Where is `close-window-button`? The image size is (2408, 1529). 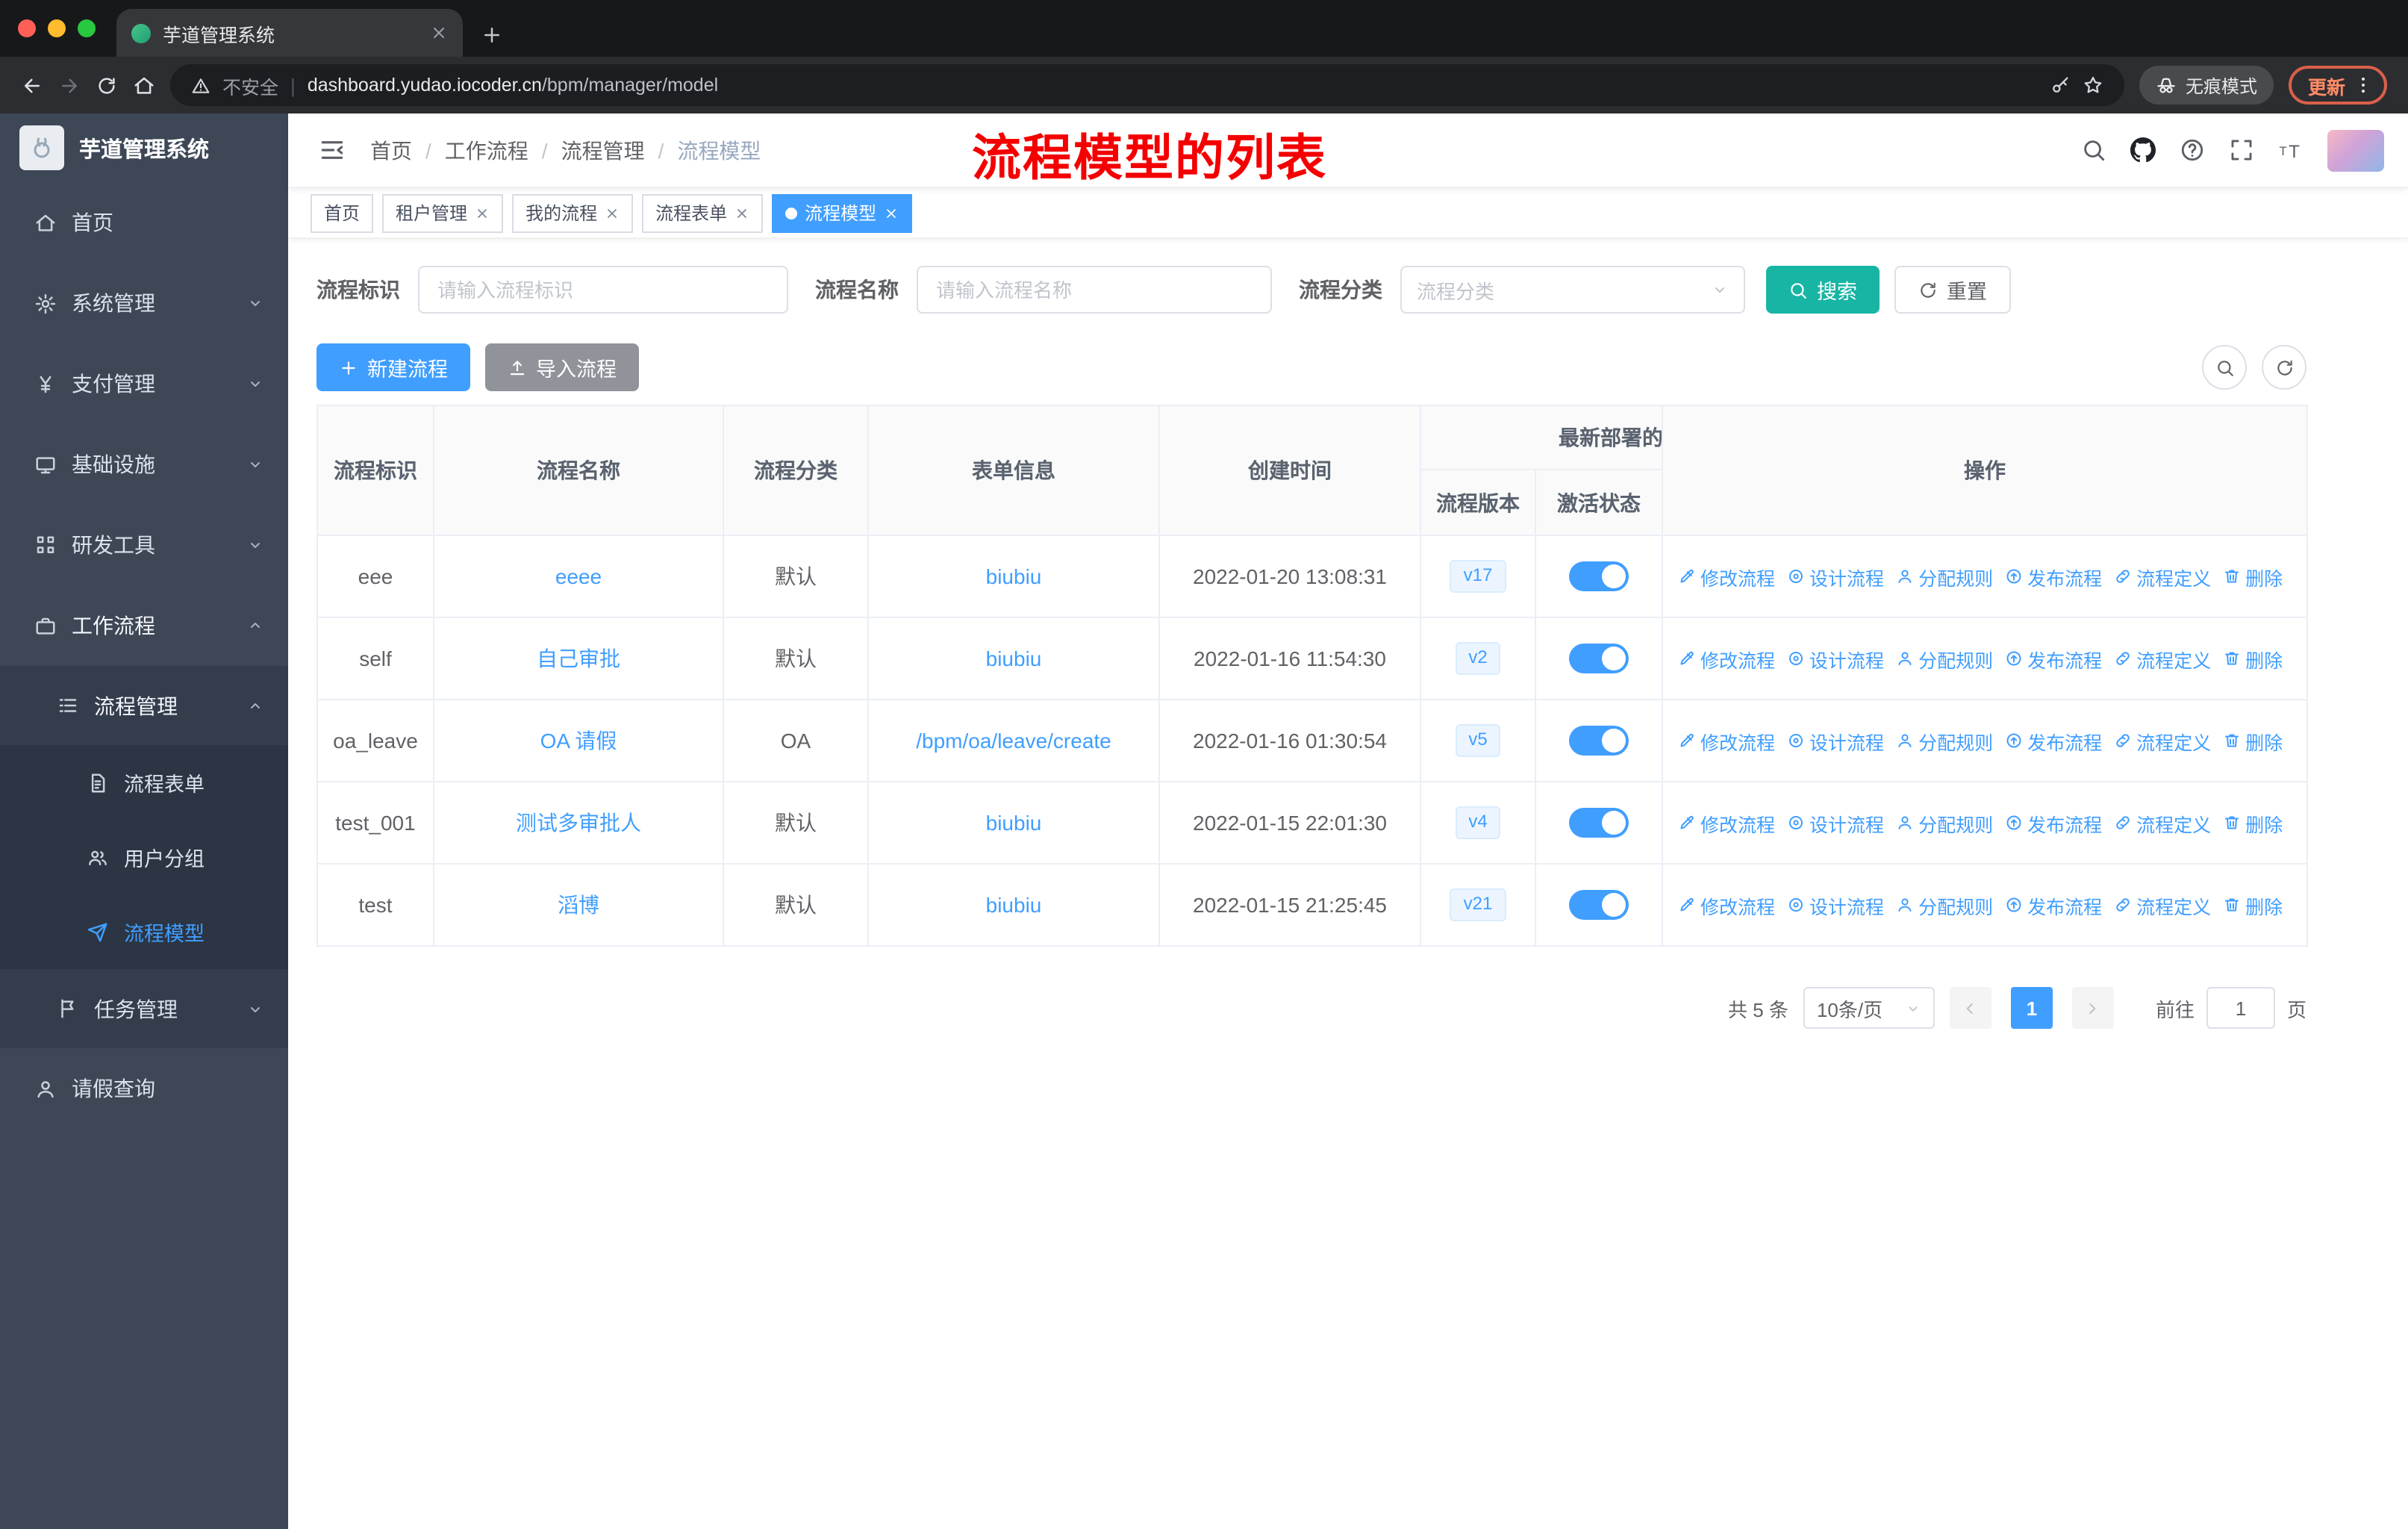
close-window-button is located at coordinates (27, 28).